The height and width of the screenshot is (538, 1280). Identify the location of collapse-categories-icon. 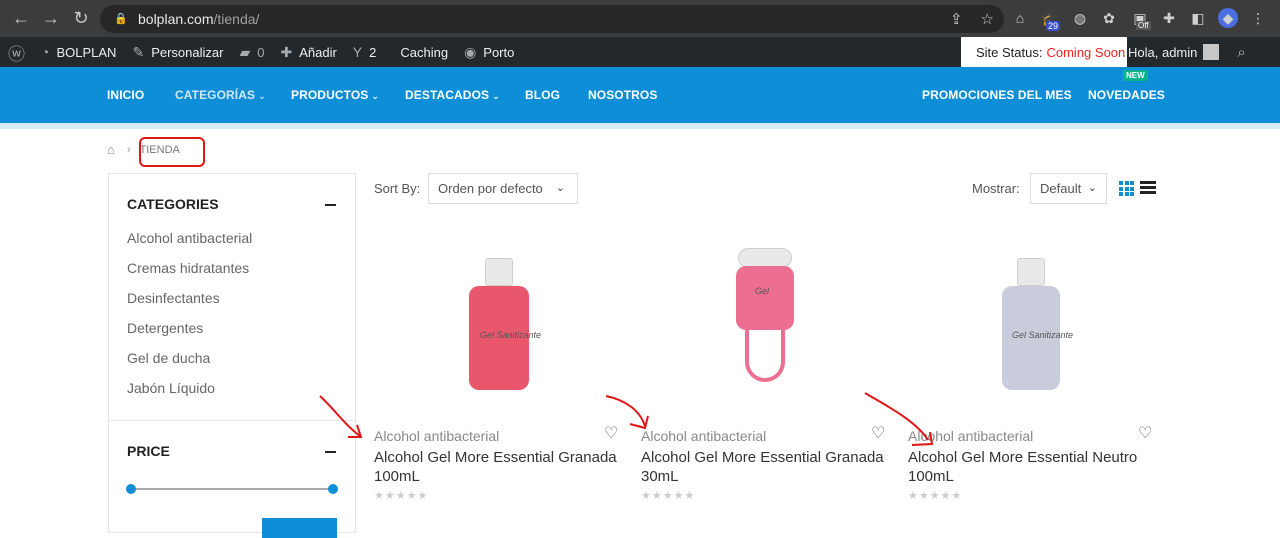
(330, 205).